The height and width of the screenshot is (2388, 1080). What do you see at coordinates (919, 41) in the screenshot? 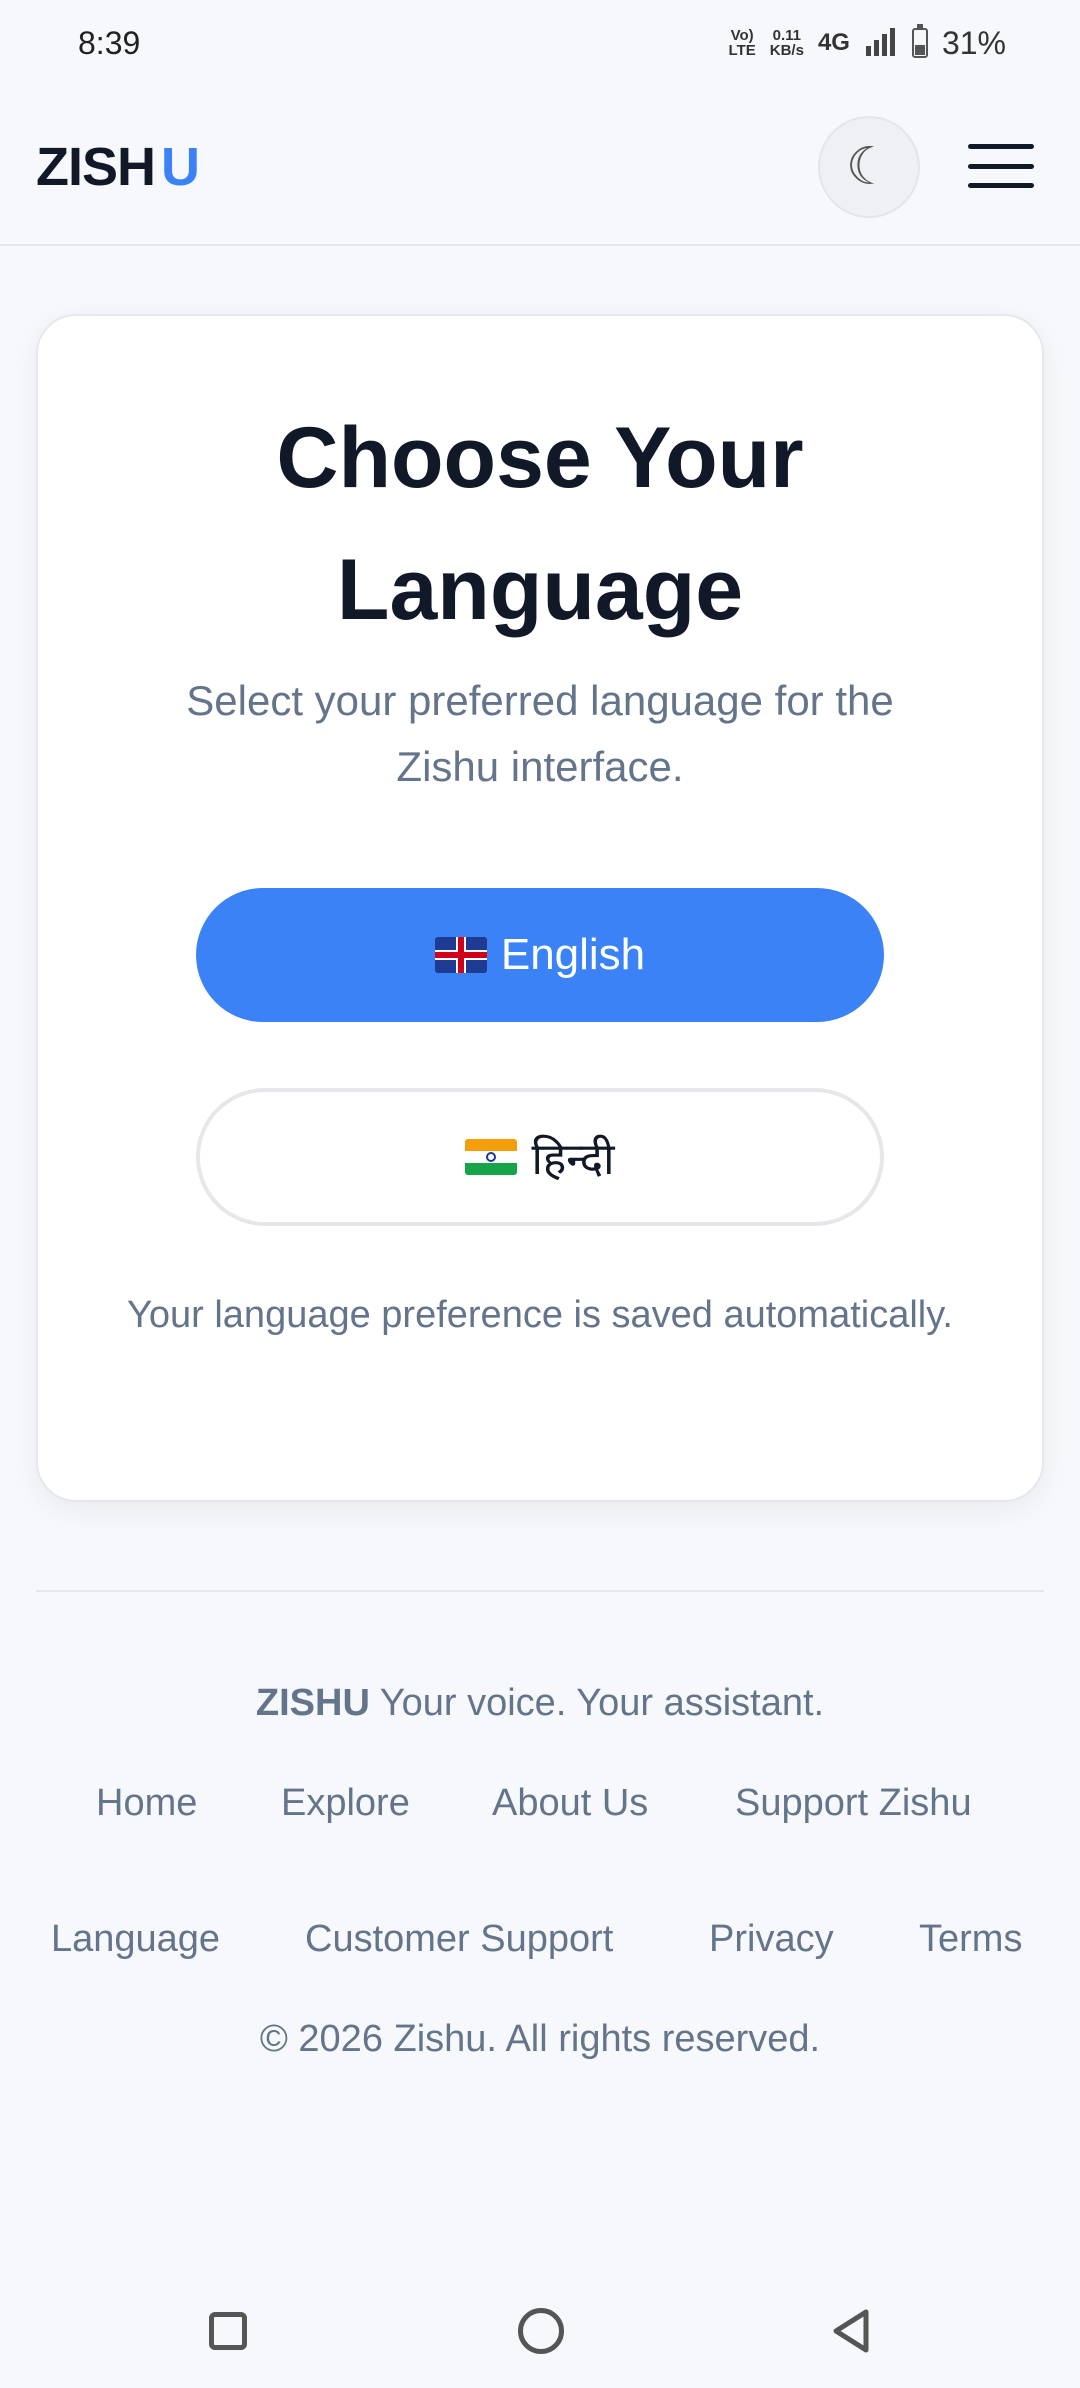
I see `battery-icon` at bounding box center [919, 41].